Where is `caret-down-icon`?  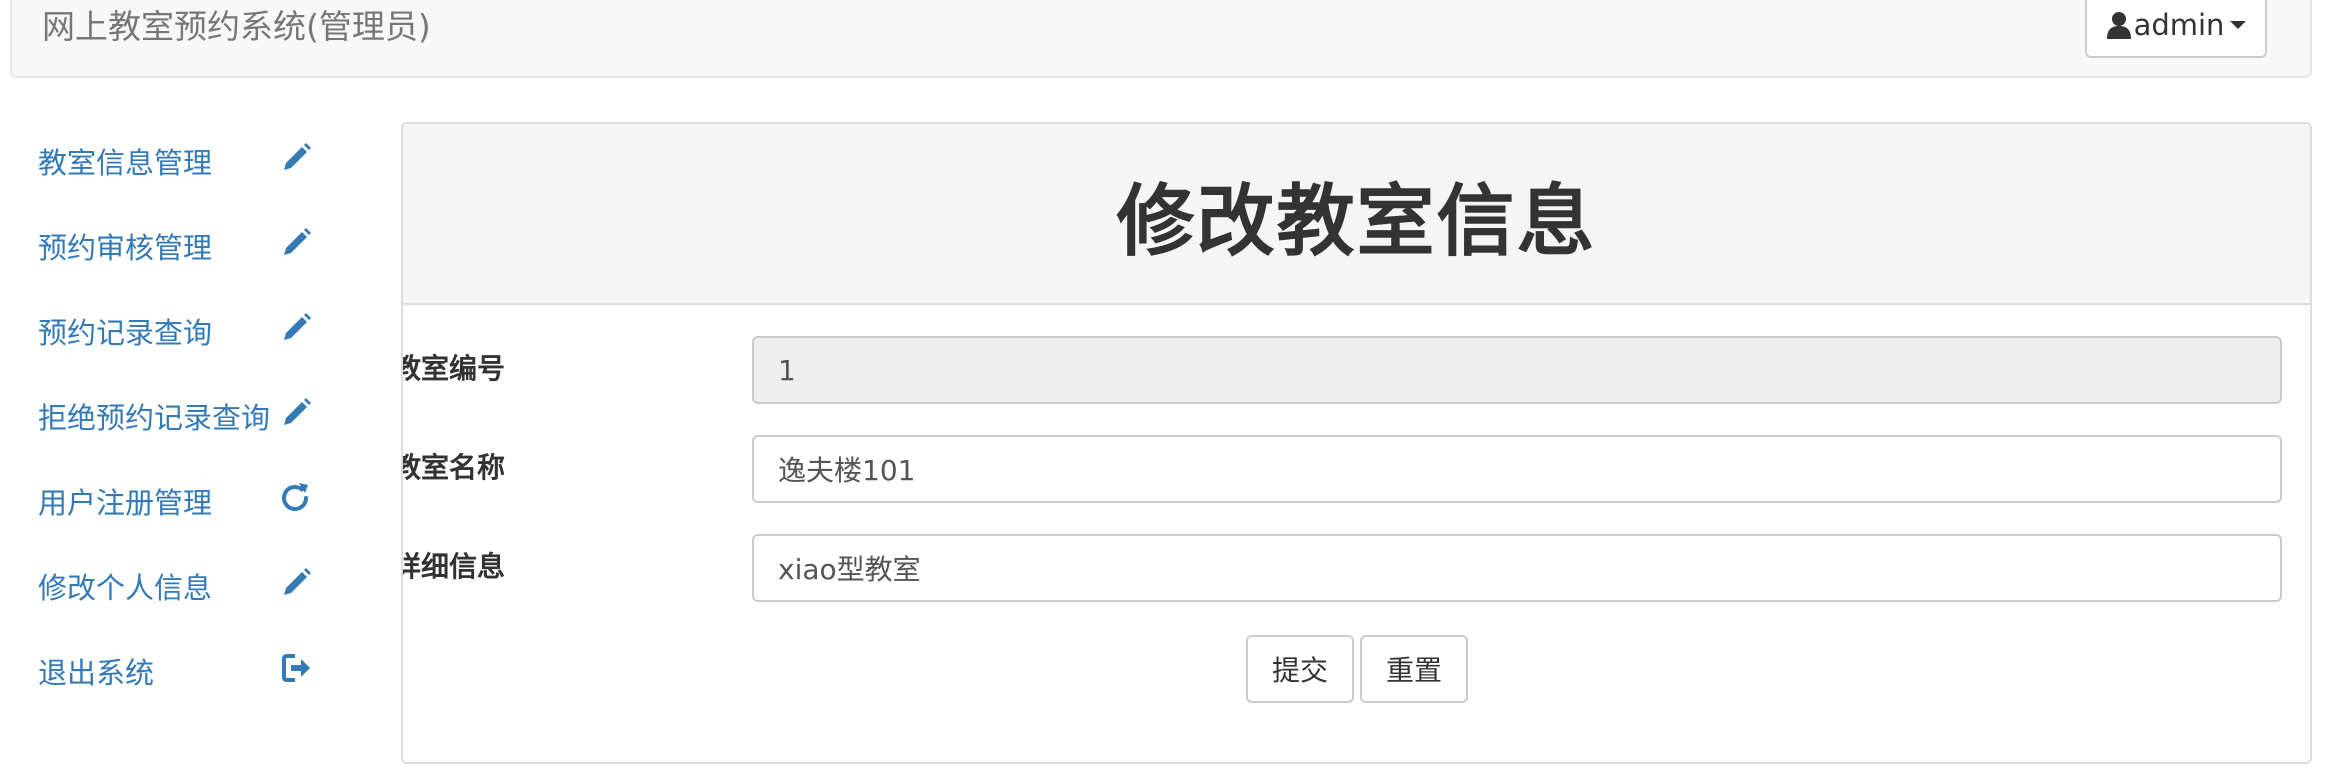 caret-down-icon is located at coordinates (2238, 25).